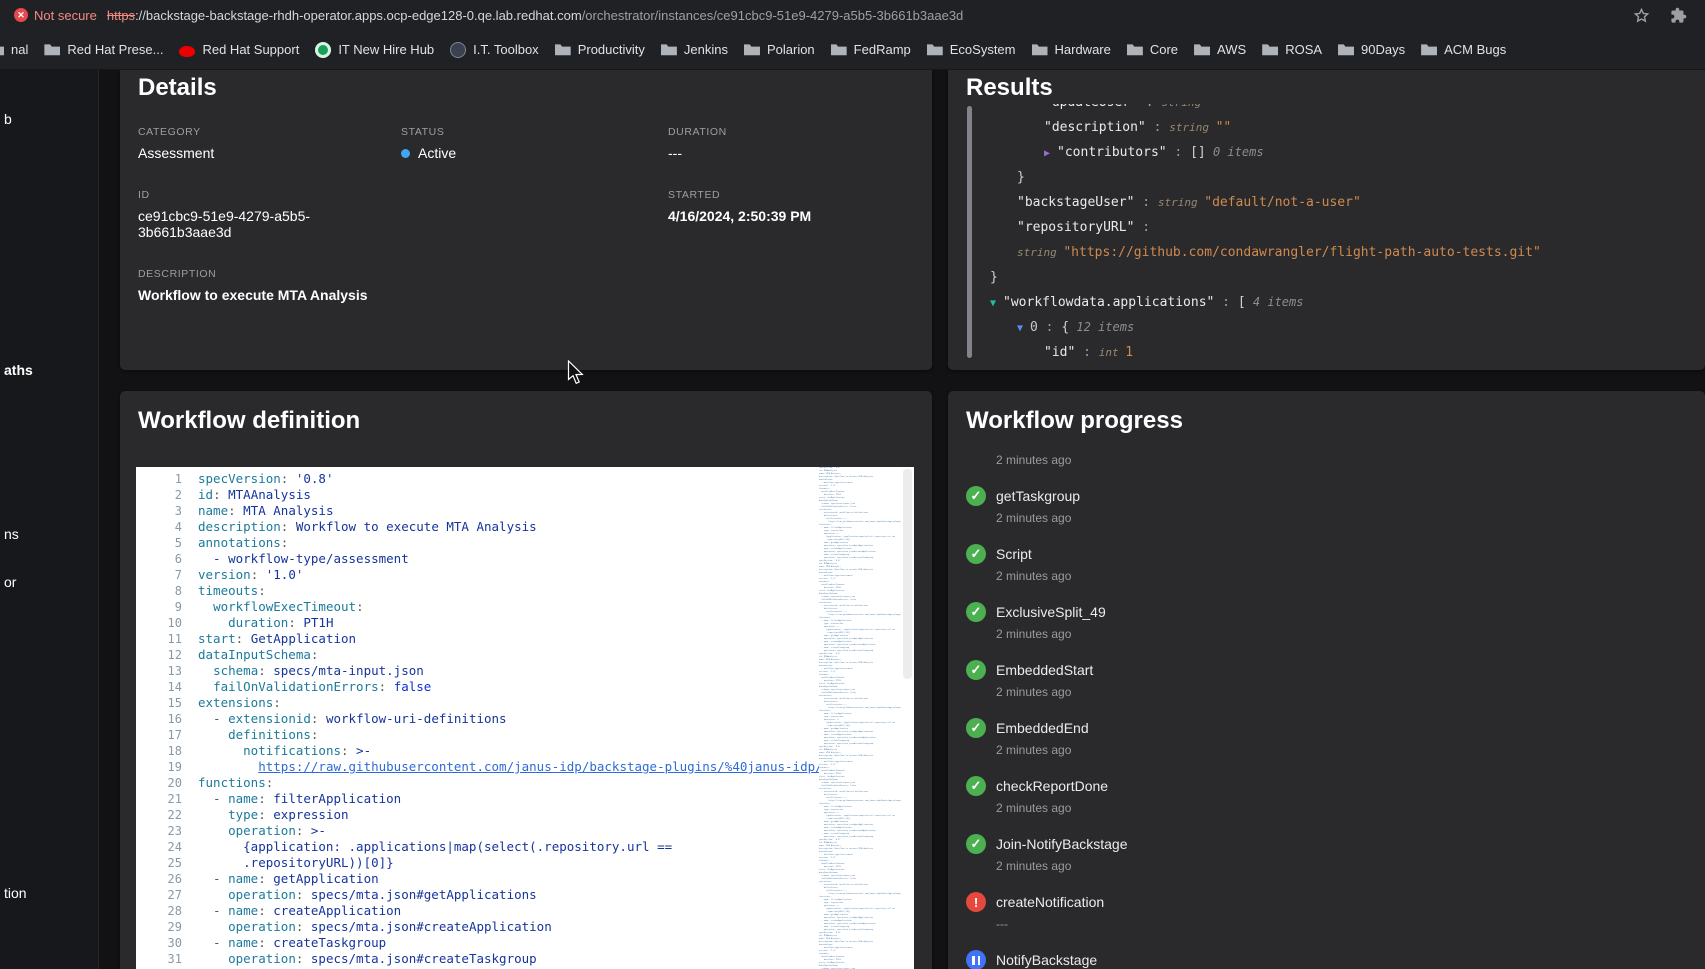 The image size is (1705, 969). What do you see at coordinates (1021, 177) in the screenshot?
I see `json-line: }` at bounding box center [1021, 177].